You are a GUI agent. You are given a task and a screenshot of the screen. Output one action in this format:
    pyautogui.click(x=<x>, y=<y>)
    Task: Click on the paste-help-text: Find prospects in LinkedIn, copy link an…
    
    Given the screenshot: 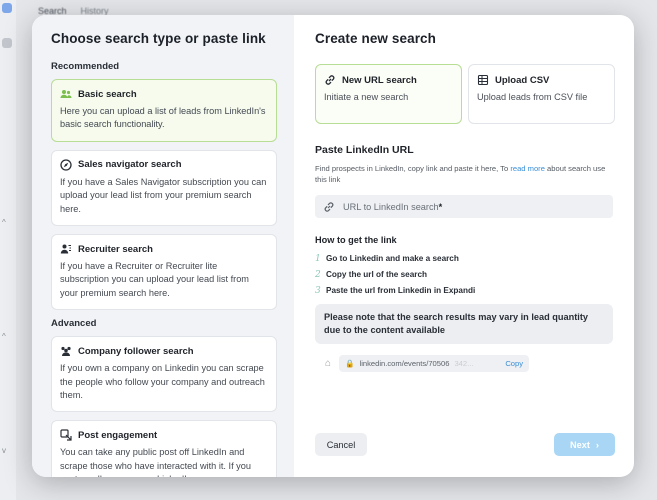 What is the action you would take?
    pyautogui.click(x=465, y=174)
    